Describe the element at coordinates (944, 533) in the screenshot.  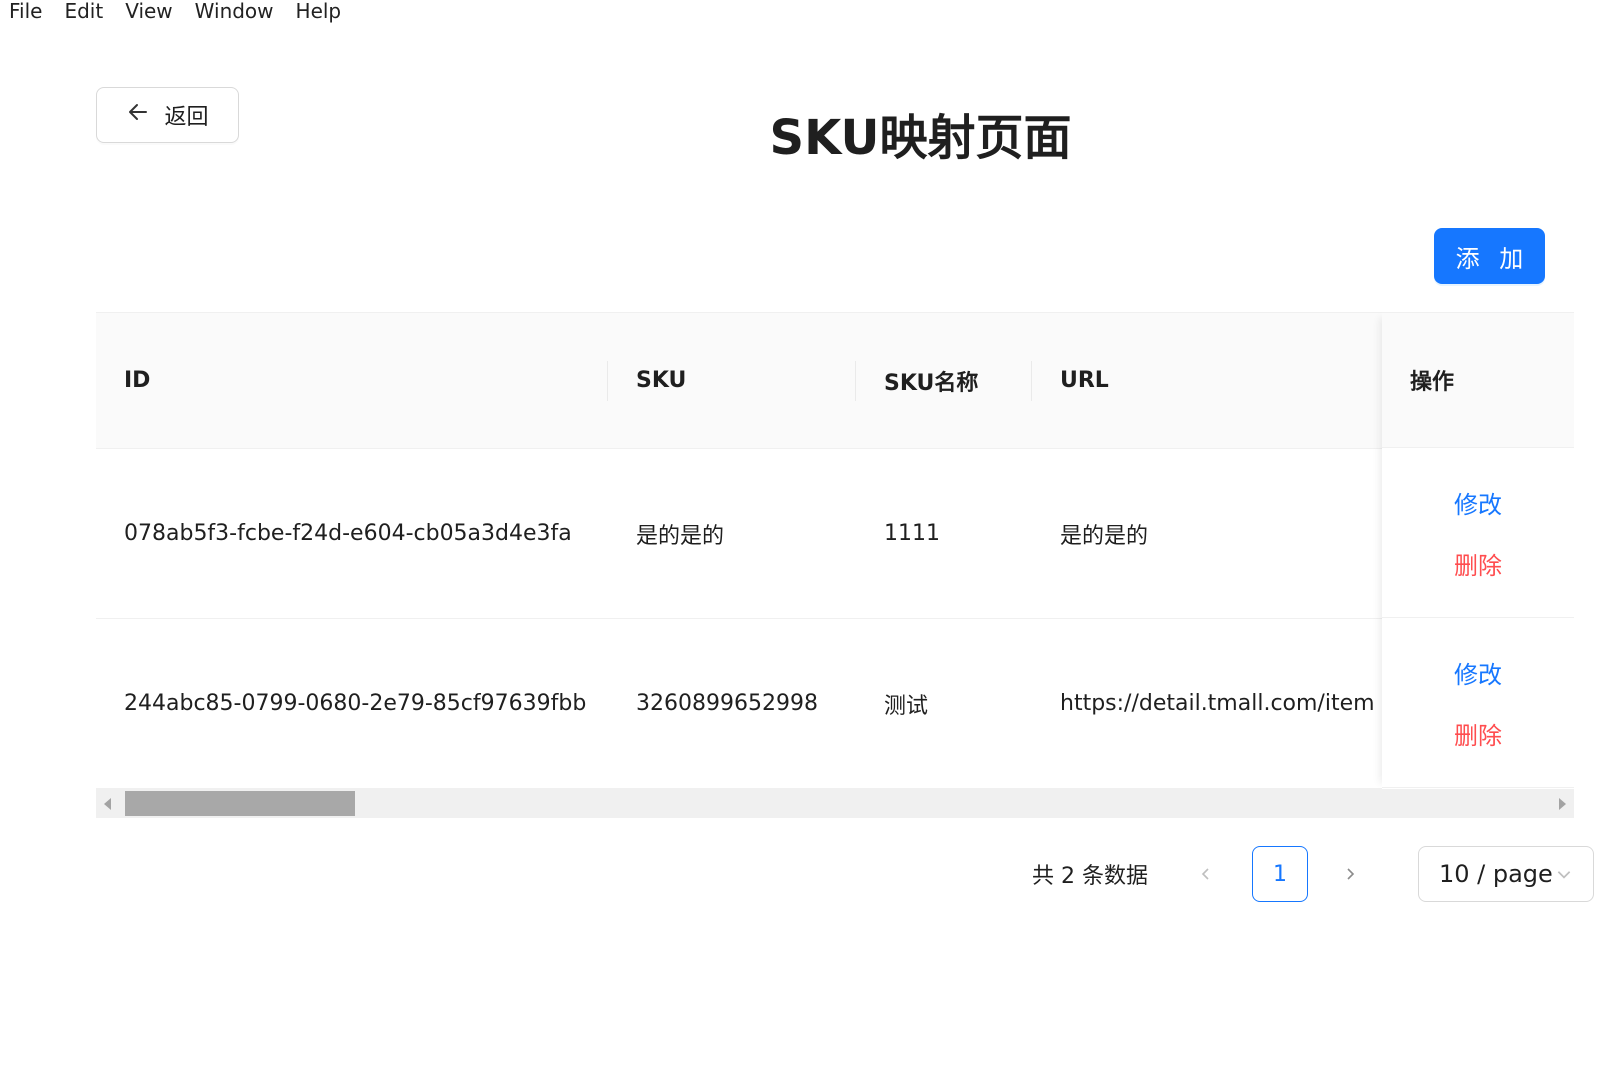
I see `cell-sku-name: 1111` at that location.